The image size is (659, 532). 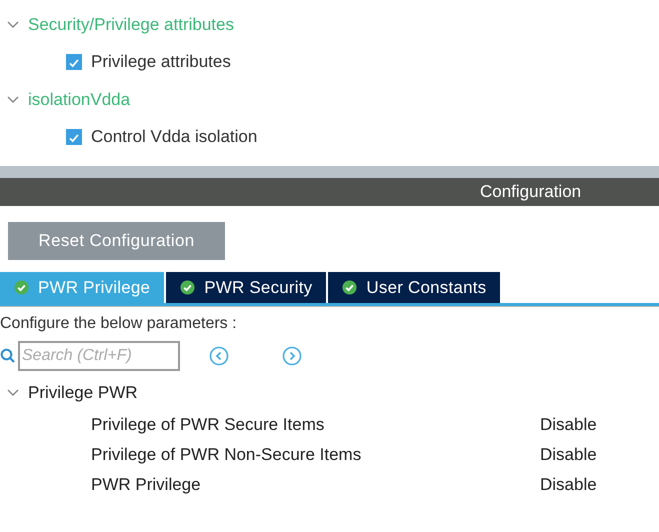 I want to click on checkbox-label: Control Vdda isolation, so click(x=174, y=137).